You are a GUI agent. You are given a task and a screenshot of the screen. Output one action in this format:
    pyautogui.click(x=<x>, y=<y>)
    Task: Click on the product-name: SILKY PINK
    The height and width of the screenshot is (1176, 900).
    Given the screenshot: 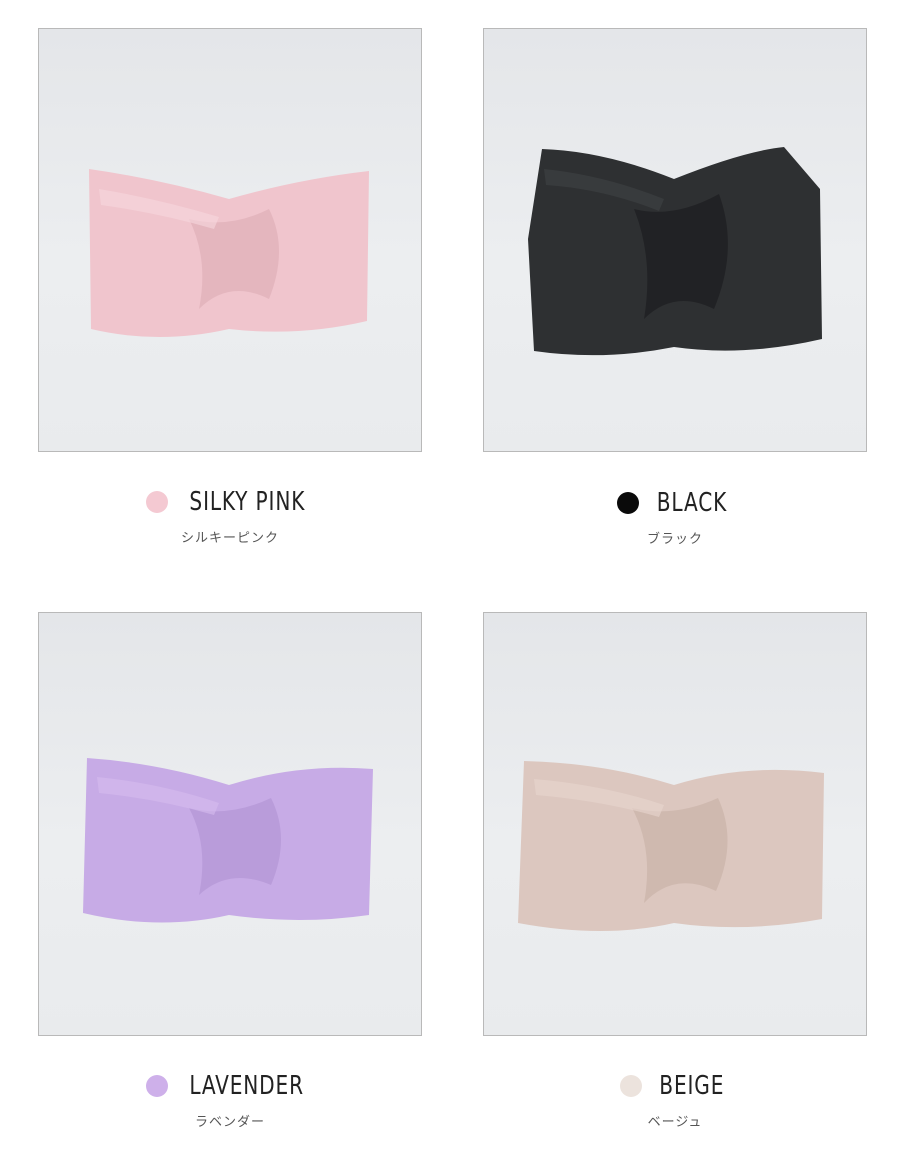 What is the action you would take?
    pyautogui.click(x=247, y=502)
    